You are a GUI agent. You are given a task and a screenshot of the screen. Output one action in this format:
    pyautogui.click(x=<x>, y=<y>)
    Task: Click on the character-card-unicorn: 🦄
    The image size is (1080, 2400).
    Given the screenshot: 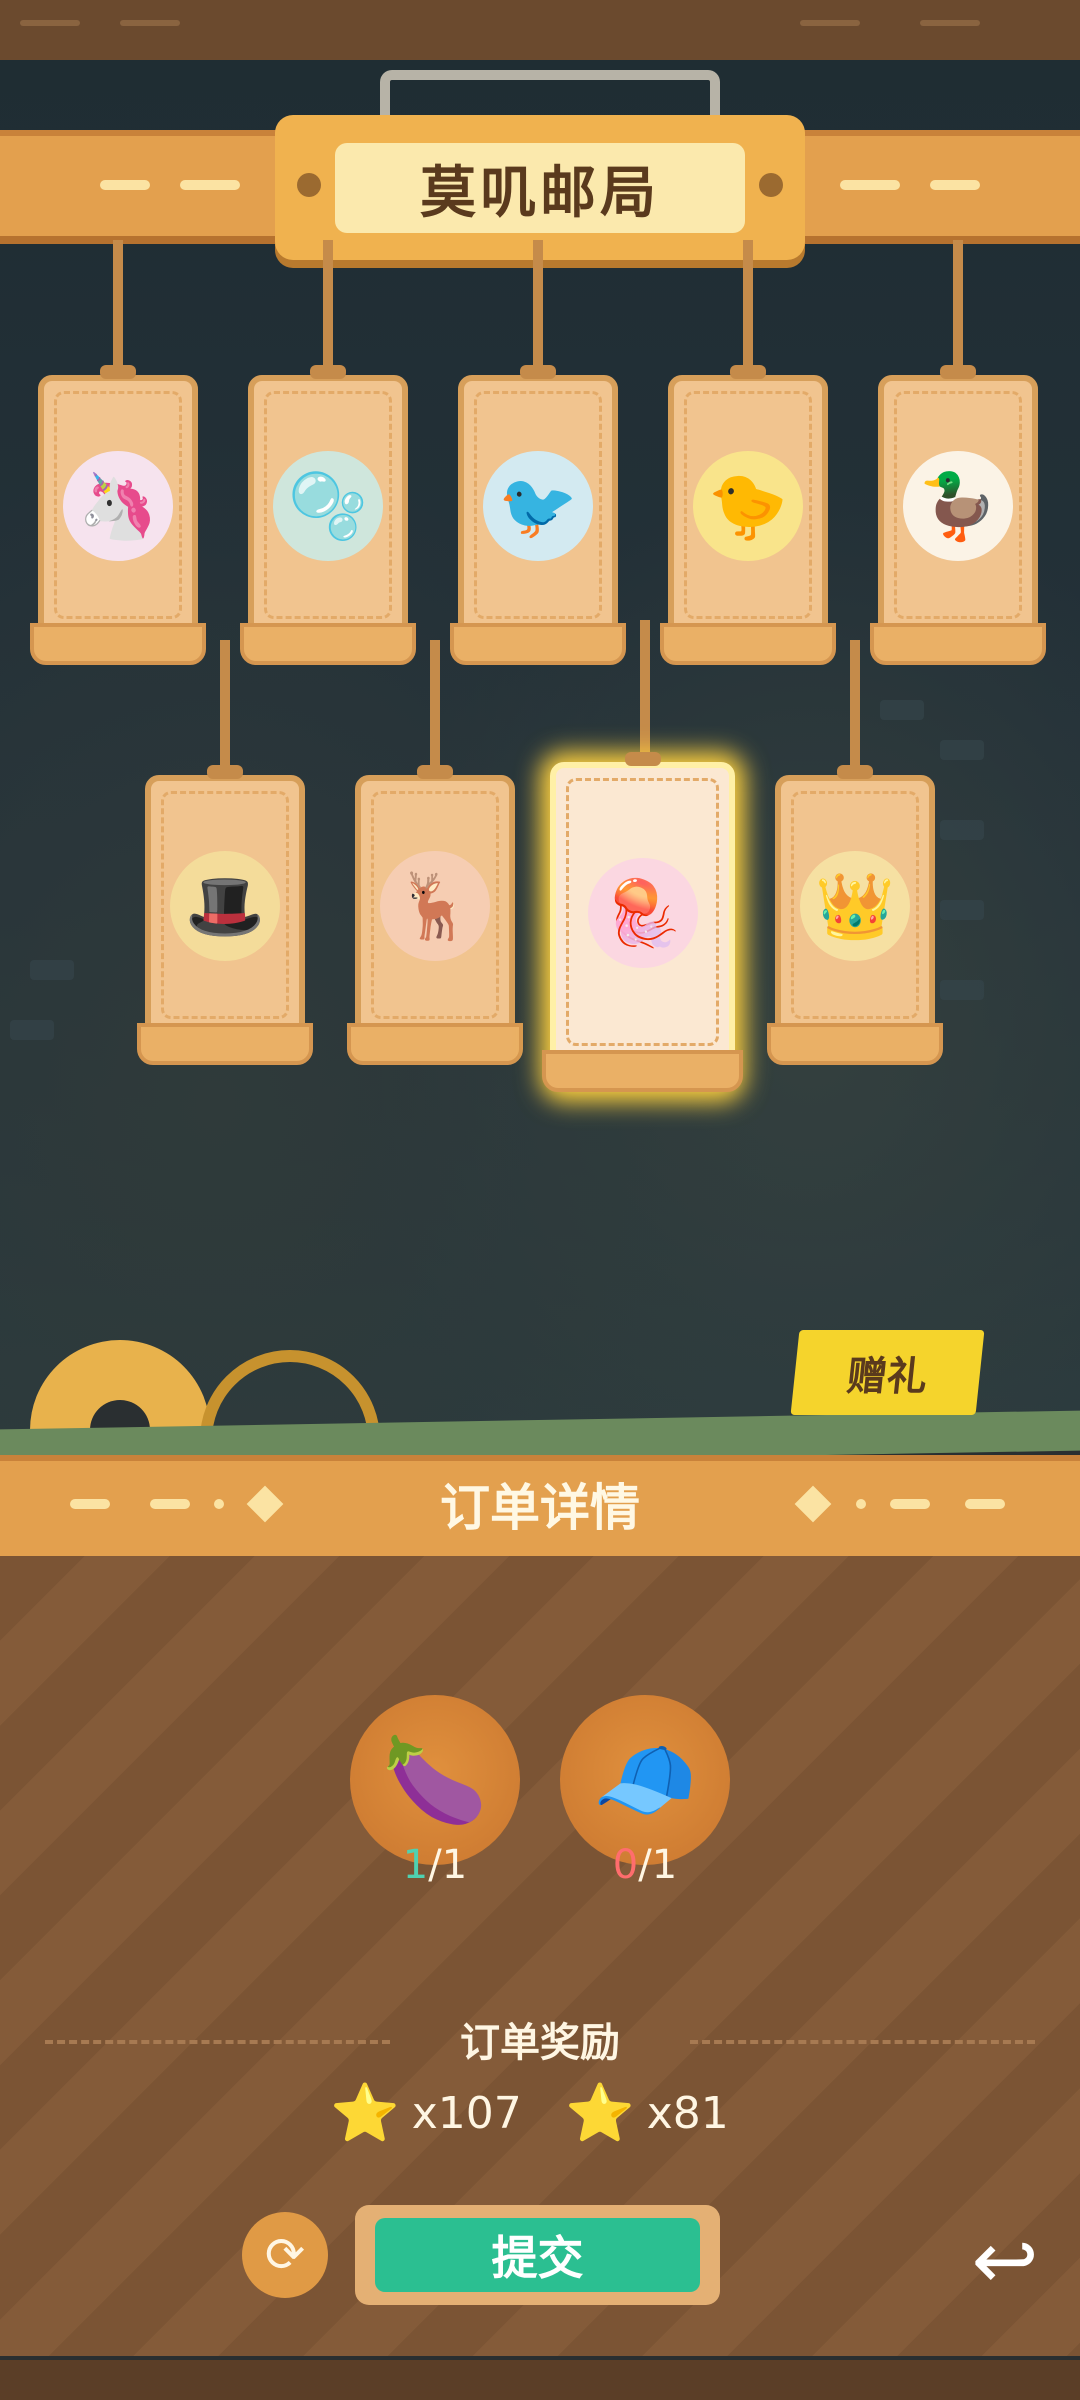 What is the action you would take?
    pyautogui.click(x=118, y=515)
    